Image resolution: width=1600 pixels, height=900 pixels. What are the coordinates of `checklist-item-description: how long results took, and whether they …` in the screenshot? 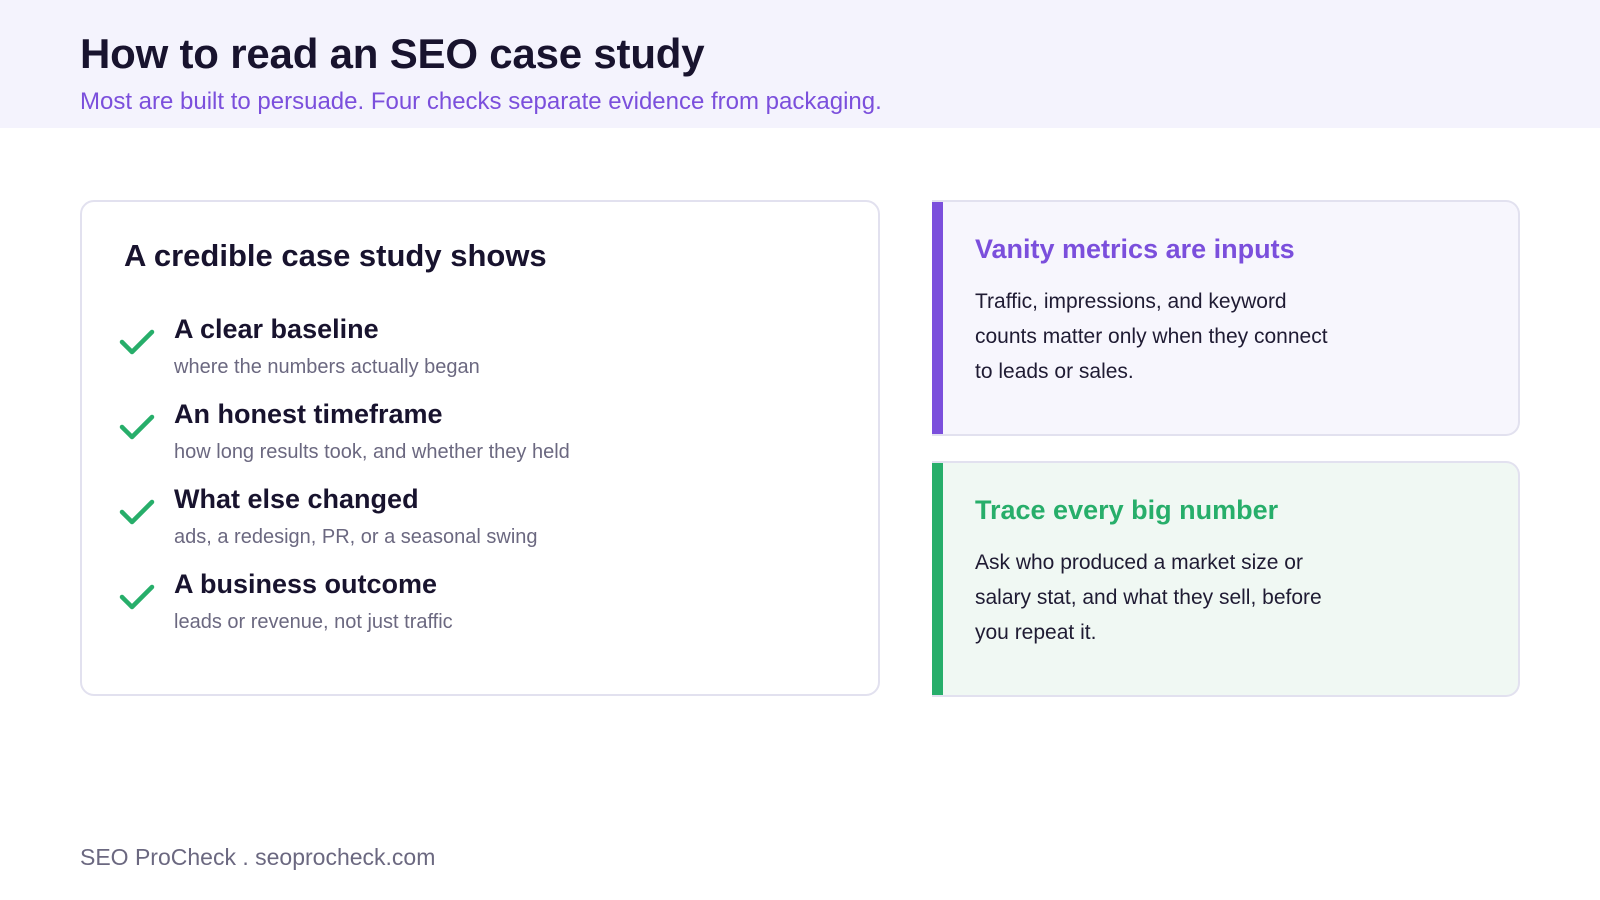 It's located at (372, 452).